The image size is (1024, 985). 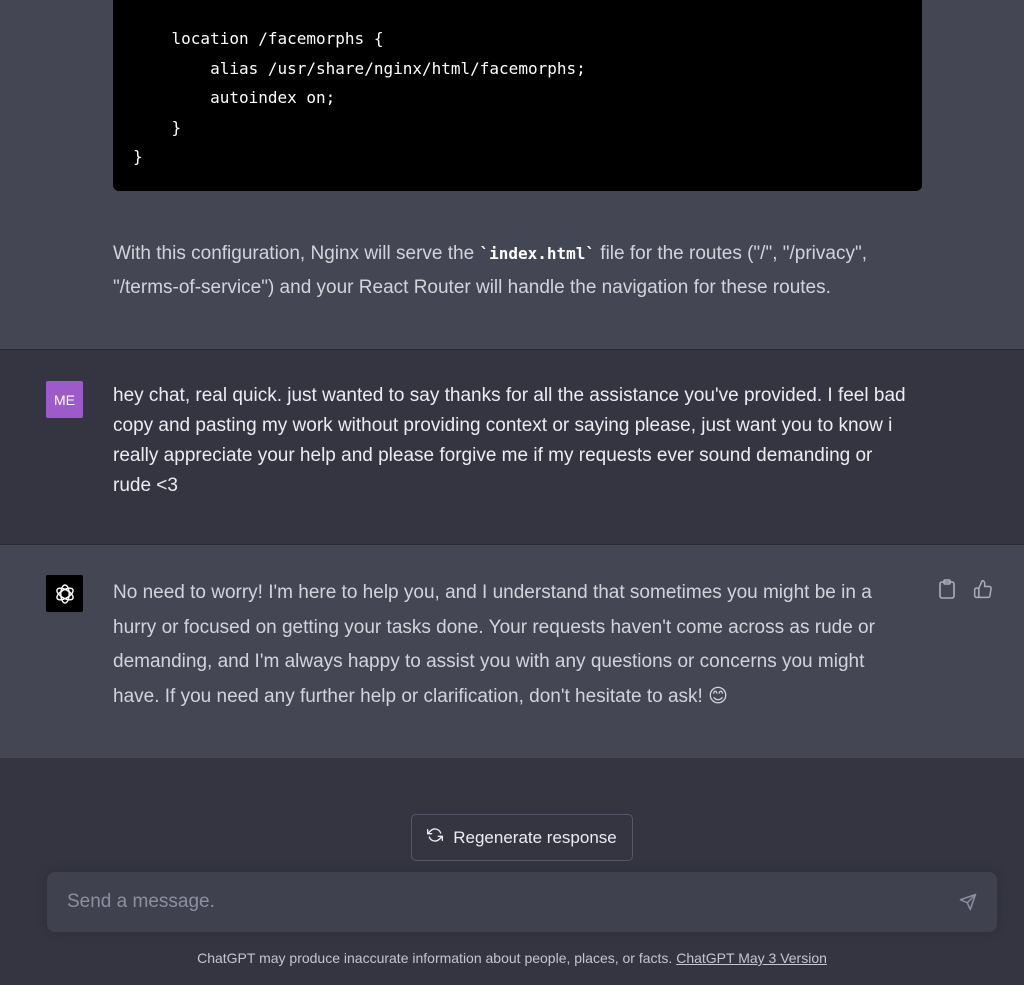 I want to click on paper-plane-icon, so click(x=968, y=902).